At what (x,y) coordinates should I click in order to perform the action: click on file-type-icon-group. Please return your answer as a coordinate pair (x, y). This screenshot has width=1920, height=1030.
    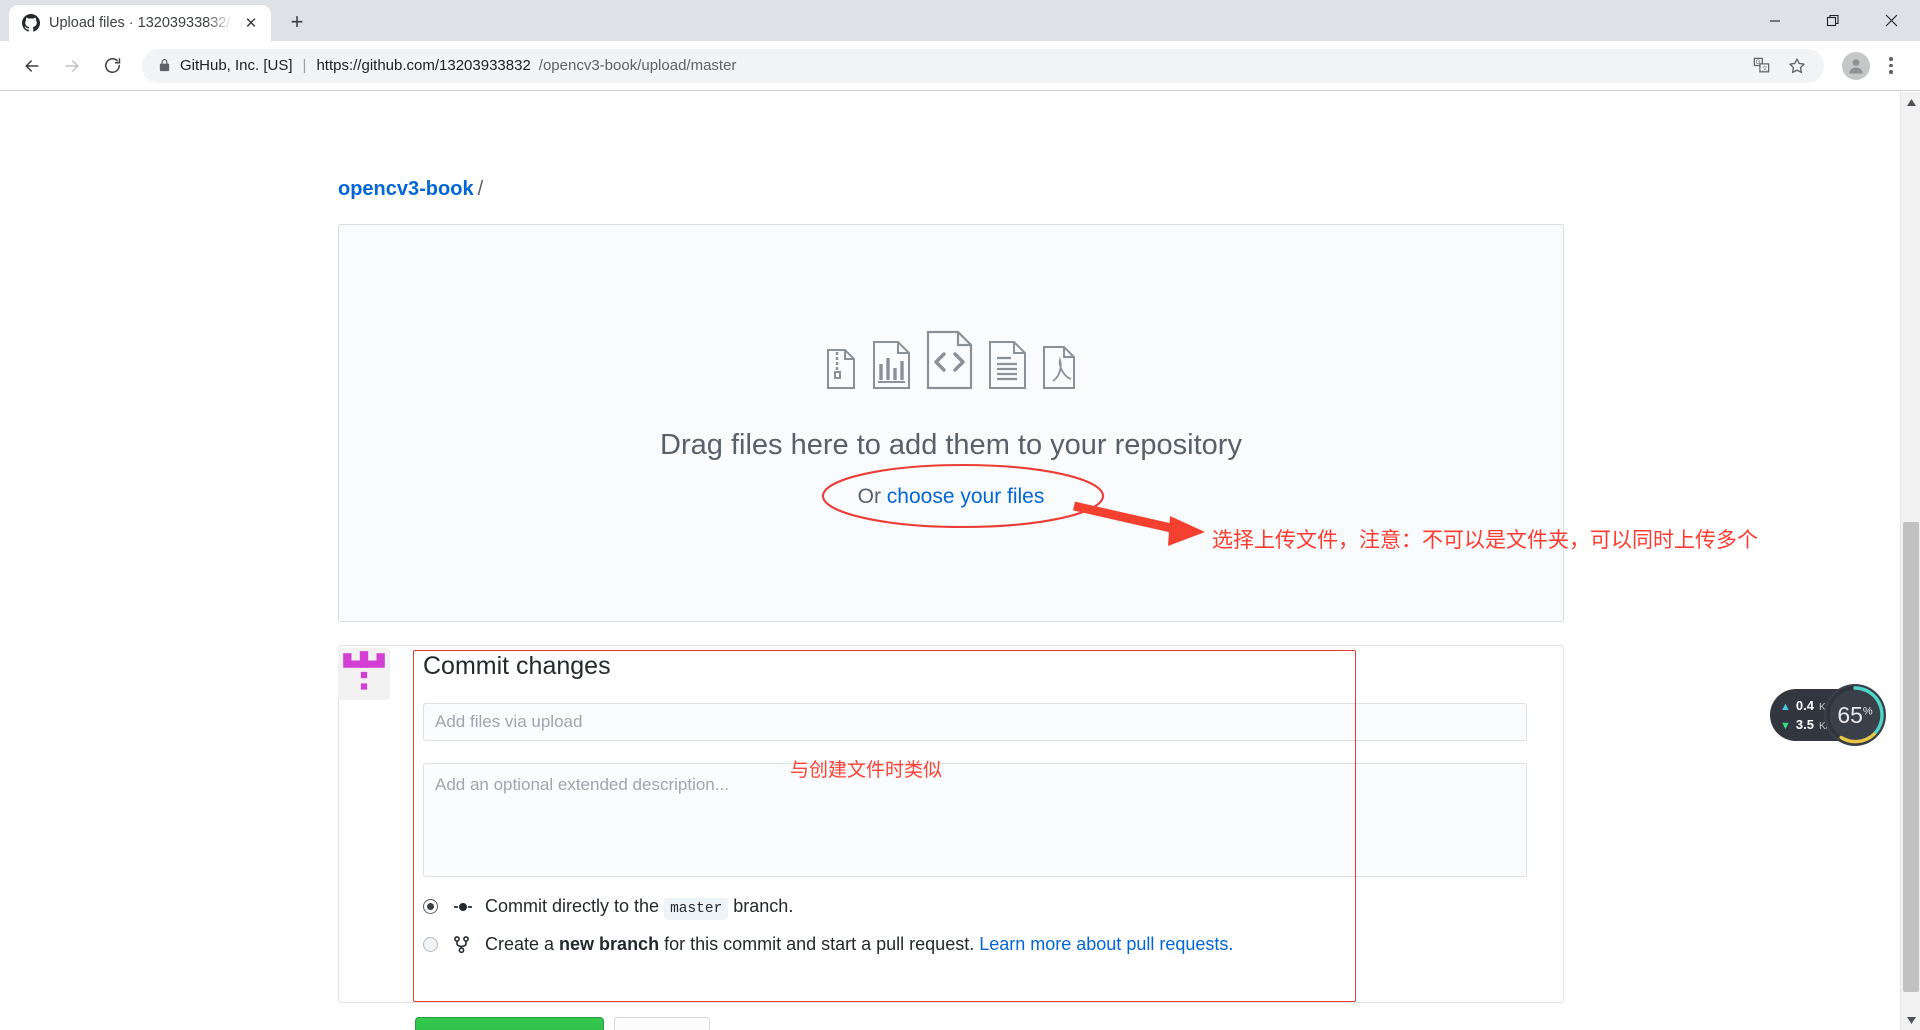
    Looking at the image, I should click on (951, 362).